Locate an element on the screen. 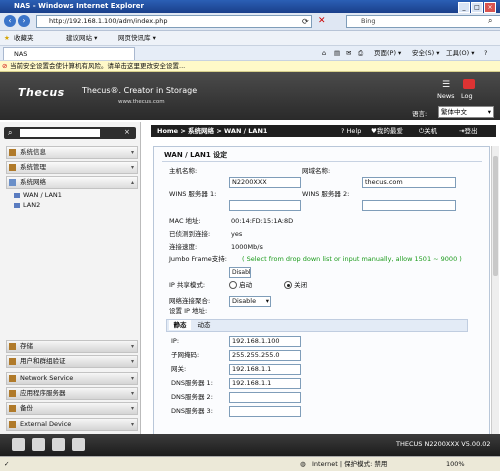 Image resolution: width=500 pixels, height=471 pixels. lan-icon is located at coordinates (17, 195).